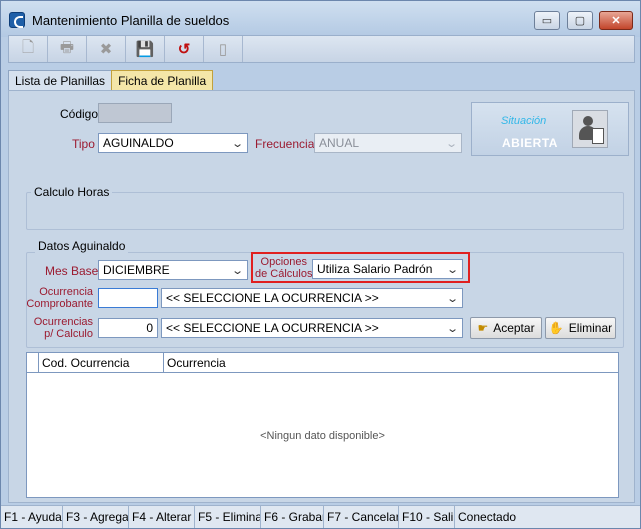  I want to click on hand-pointer-icon: ☛, so click(483, 328).